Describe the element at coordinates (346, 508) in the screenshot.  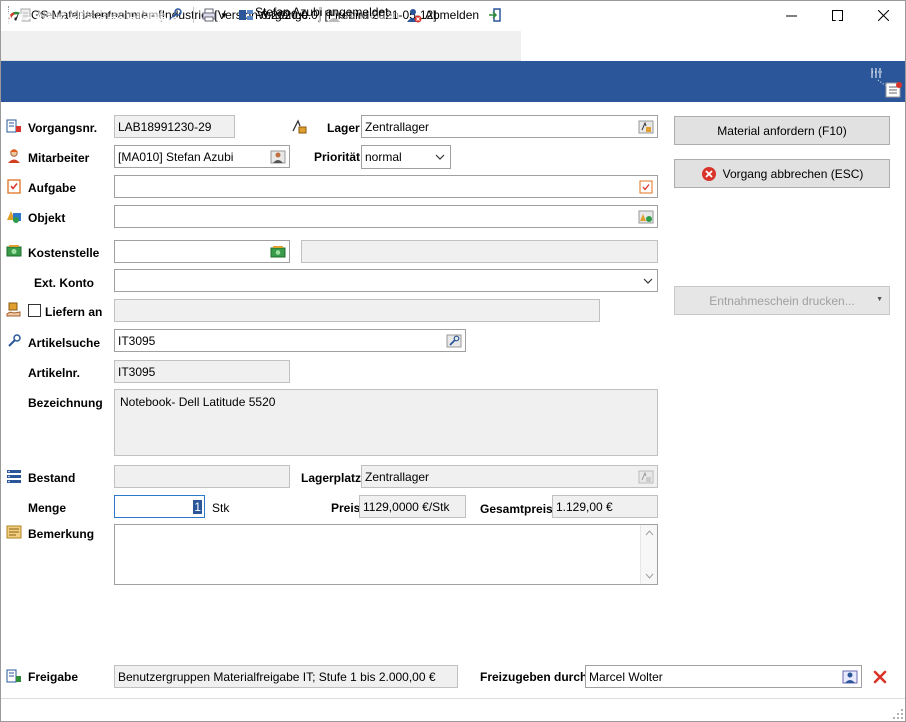
I see `preis-label: Preis` at that location.